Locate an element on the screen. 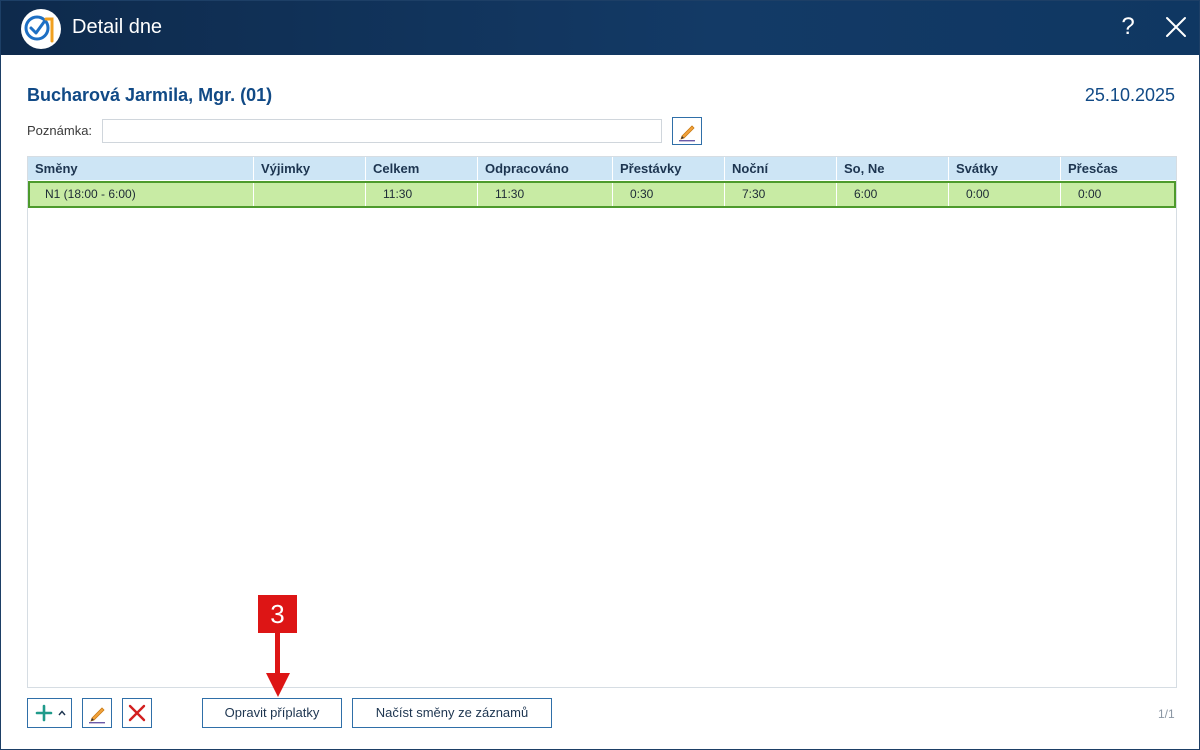 The image size is (1200, 750). cell-worked: 11:30 is located at coordinates (544, 194).